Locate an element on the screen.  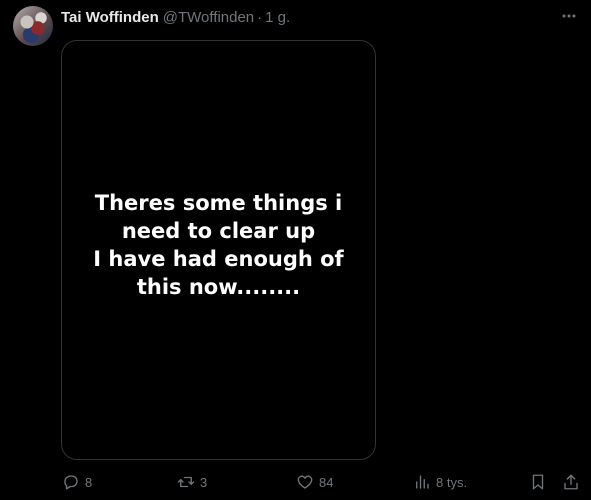
media-text-line: I have had enough of is located at coordinates (218, 259).